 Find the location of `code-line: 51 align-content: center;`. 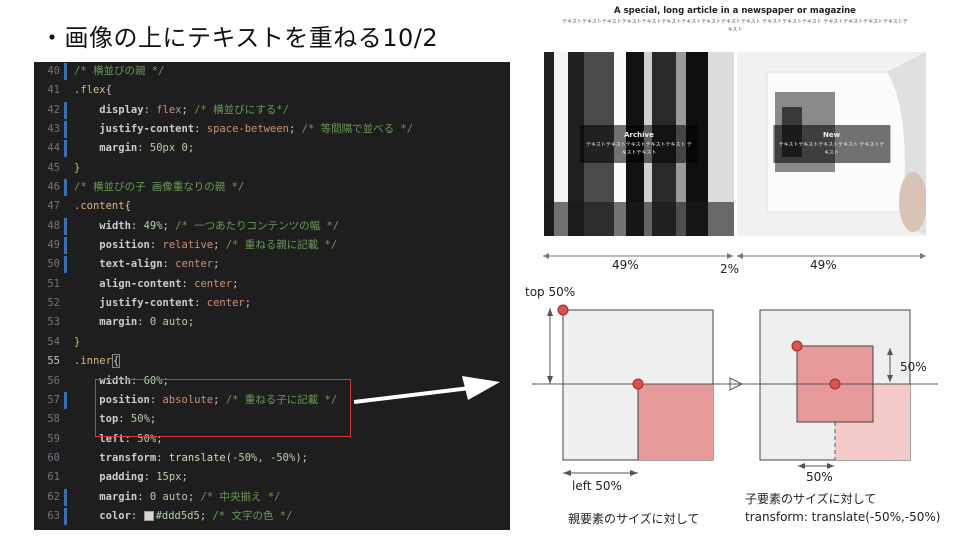

code-line: 51 align-content: center; is located at coordinates (272, 284).